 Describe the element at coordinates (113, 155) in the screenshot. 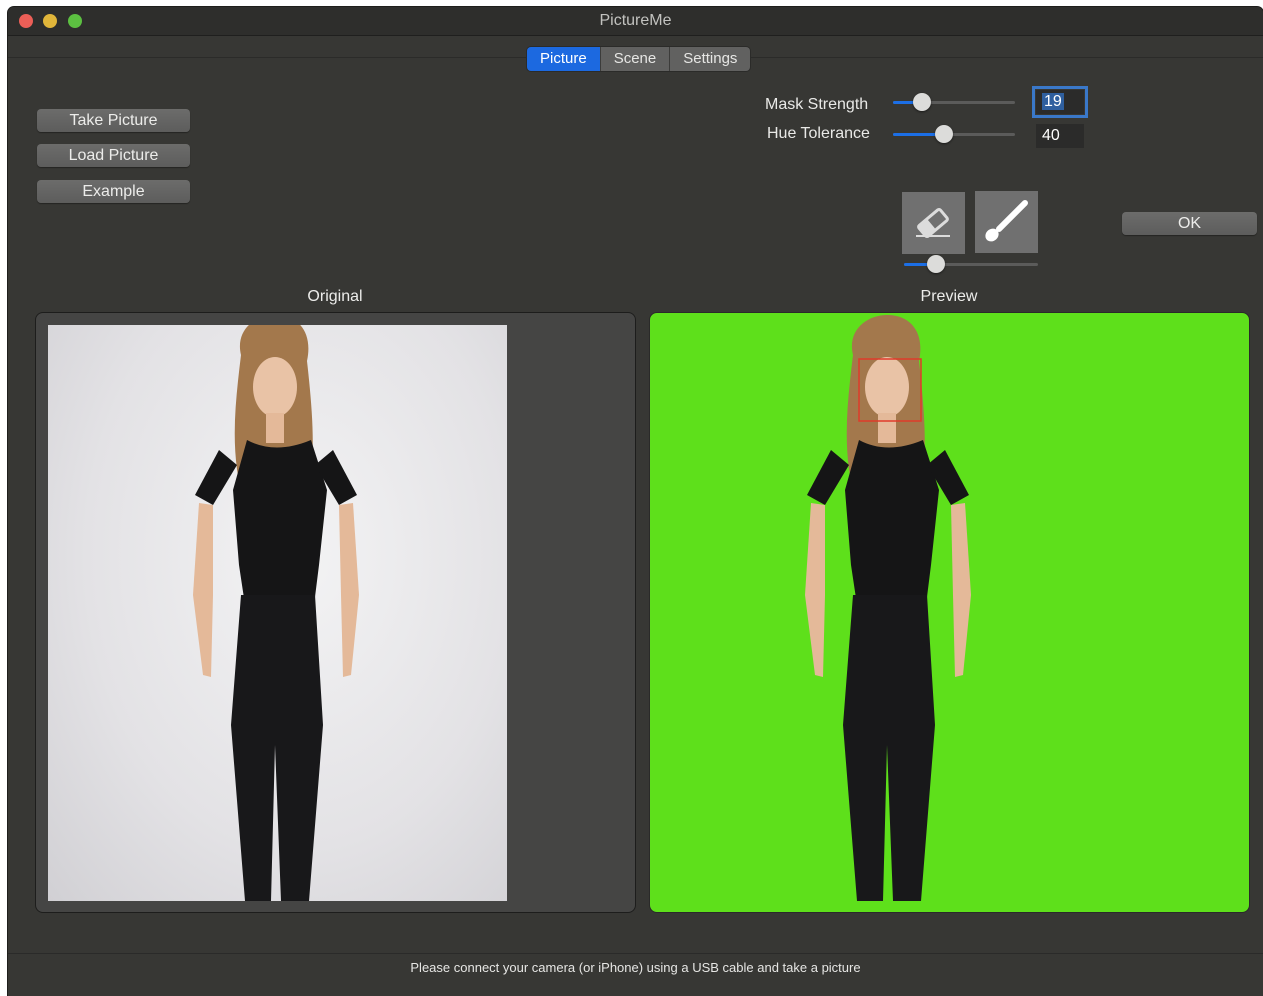

I see `load-picture-button: Load Picture` at that location.